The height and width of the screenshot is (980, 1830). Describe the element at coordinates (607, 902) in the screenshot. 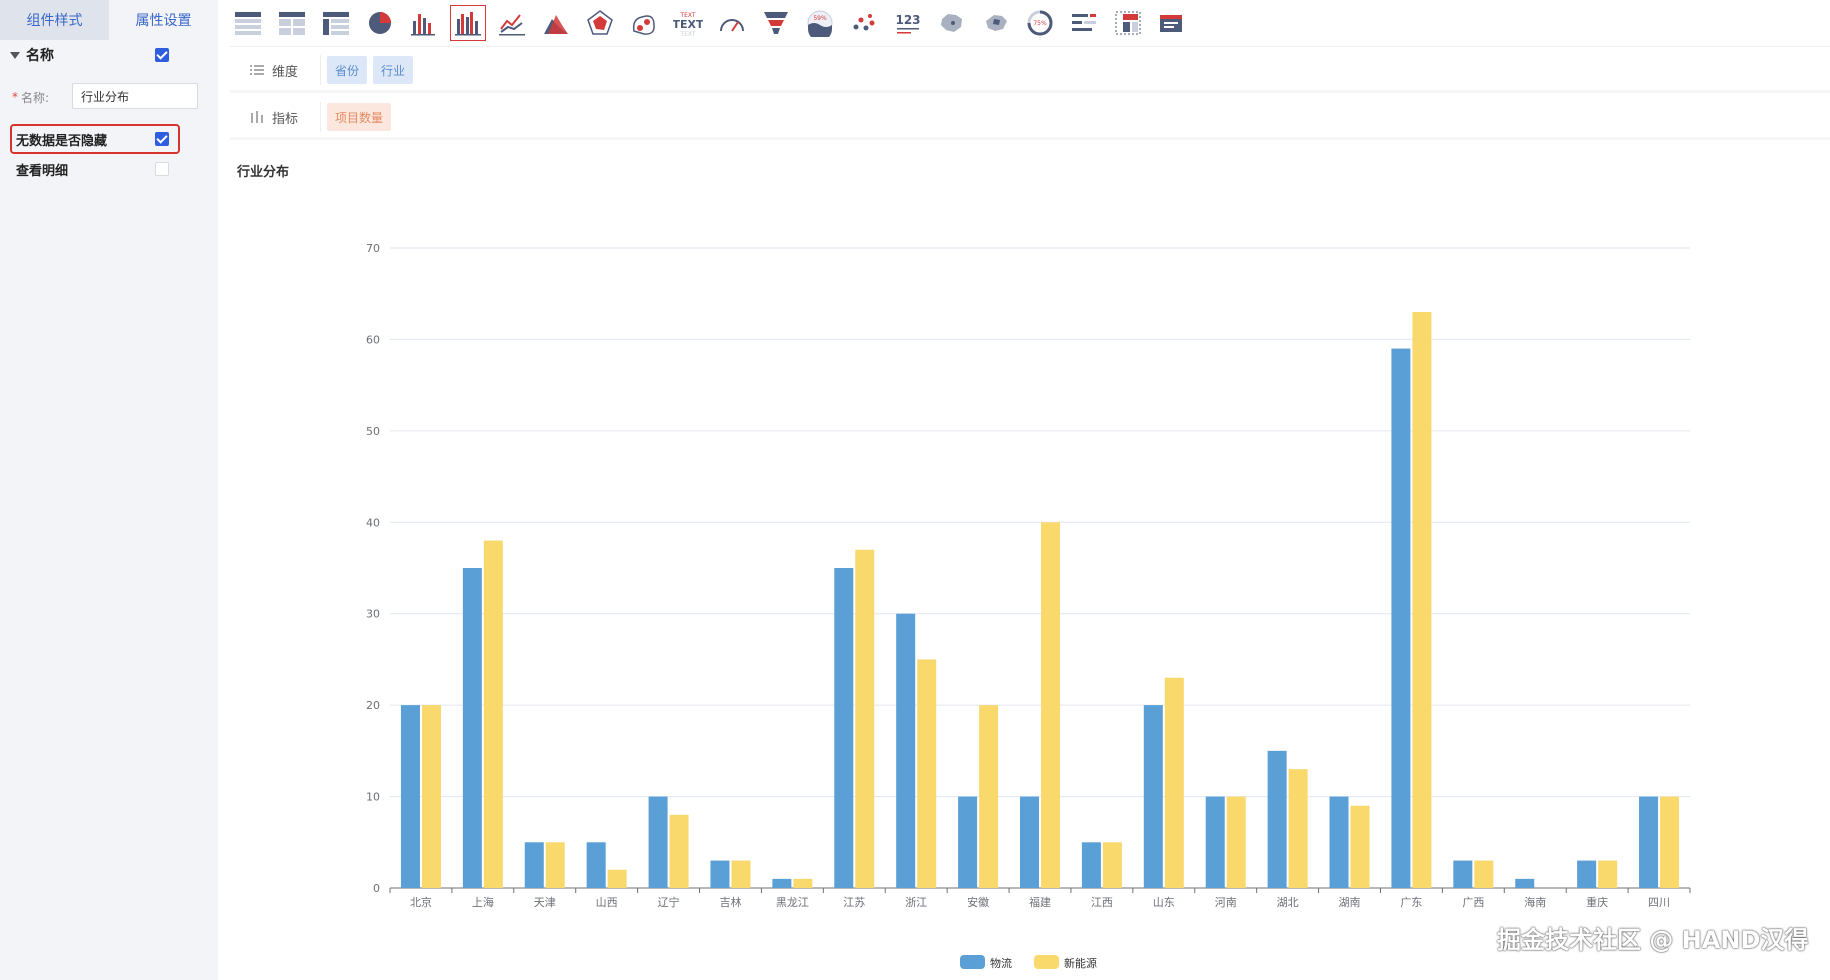

I see `x-tick-label: 山西` at that location.